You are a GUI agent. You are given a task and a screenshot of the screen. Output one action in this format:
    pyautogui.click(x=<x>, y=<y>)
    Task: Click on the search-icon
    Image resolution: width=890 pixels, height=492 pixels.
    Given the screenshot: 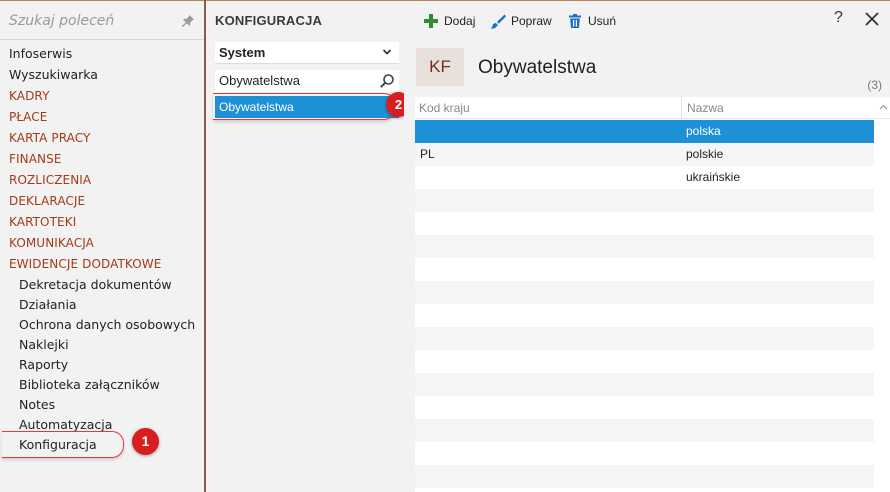 What is the action you would take?
    pyautogui.click(x=387, y=81)
    